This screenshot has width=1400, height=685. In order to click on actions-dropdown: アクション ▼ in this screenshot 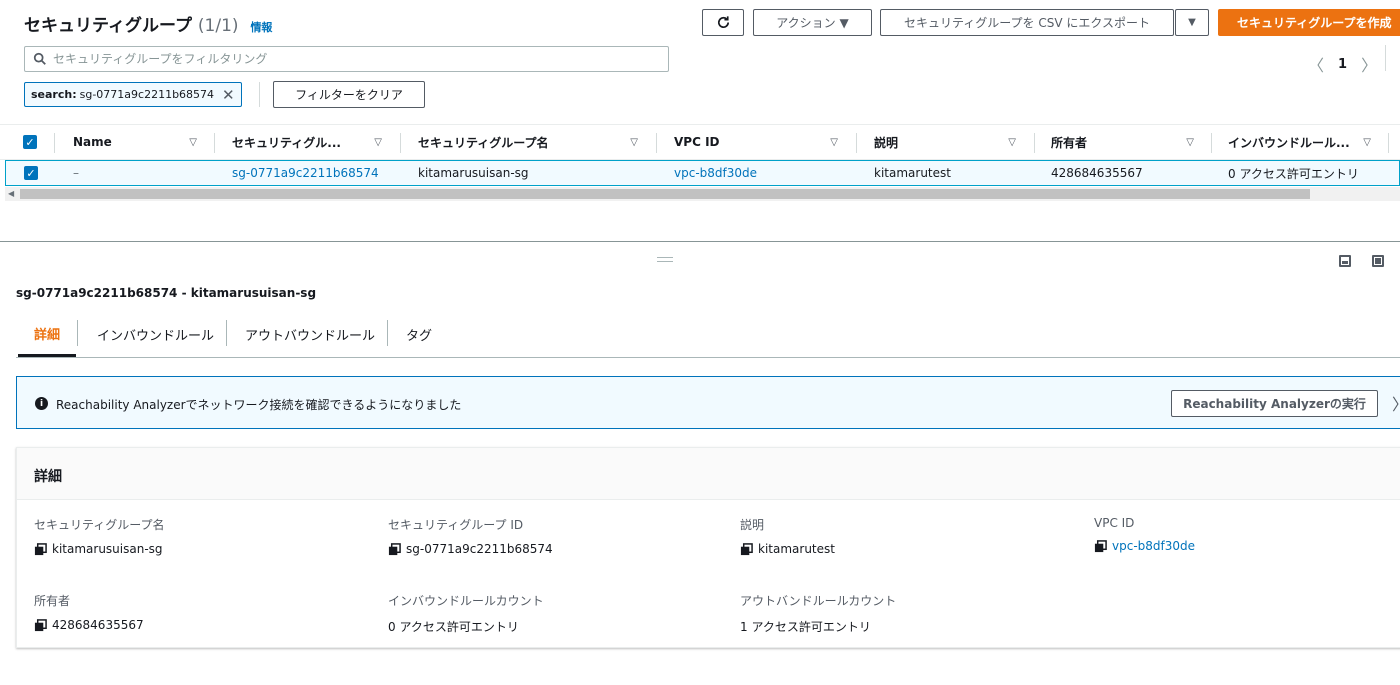, I will do `click(812, 22)`.